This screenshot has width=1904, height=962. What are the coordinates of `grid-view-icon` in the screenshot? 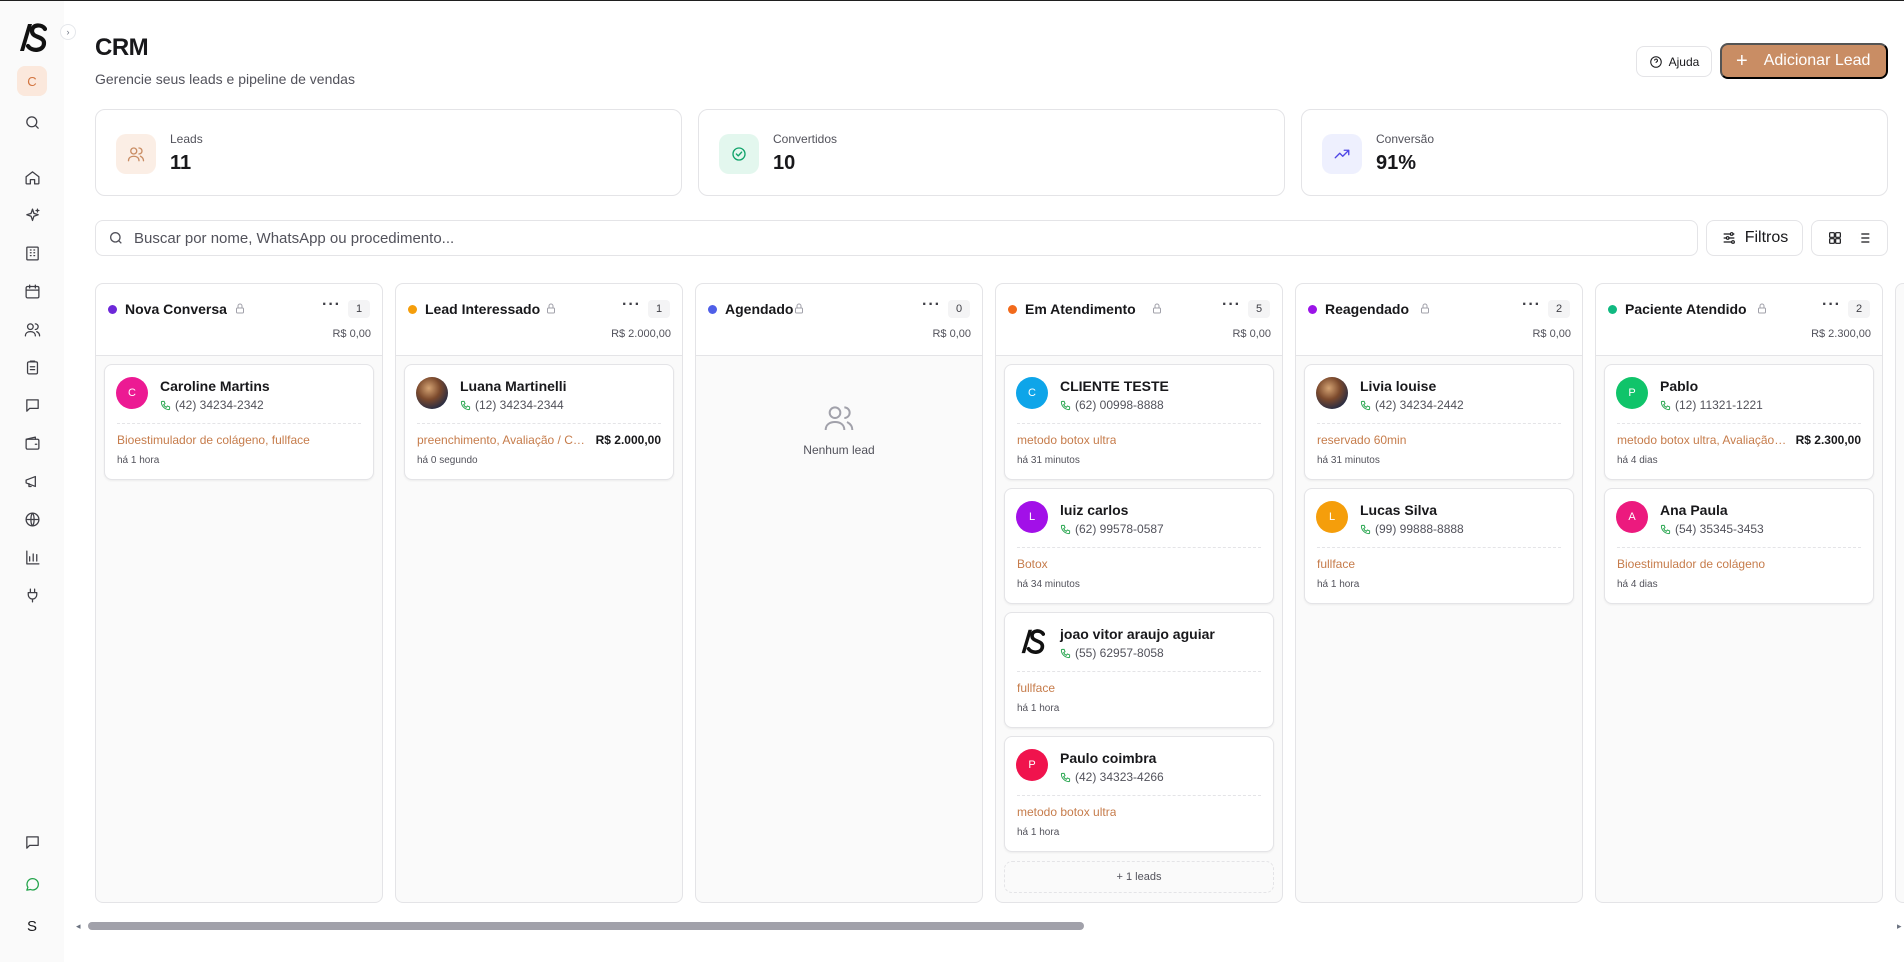 It's located at (1835, 238).